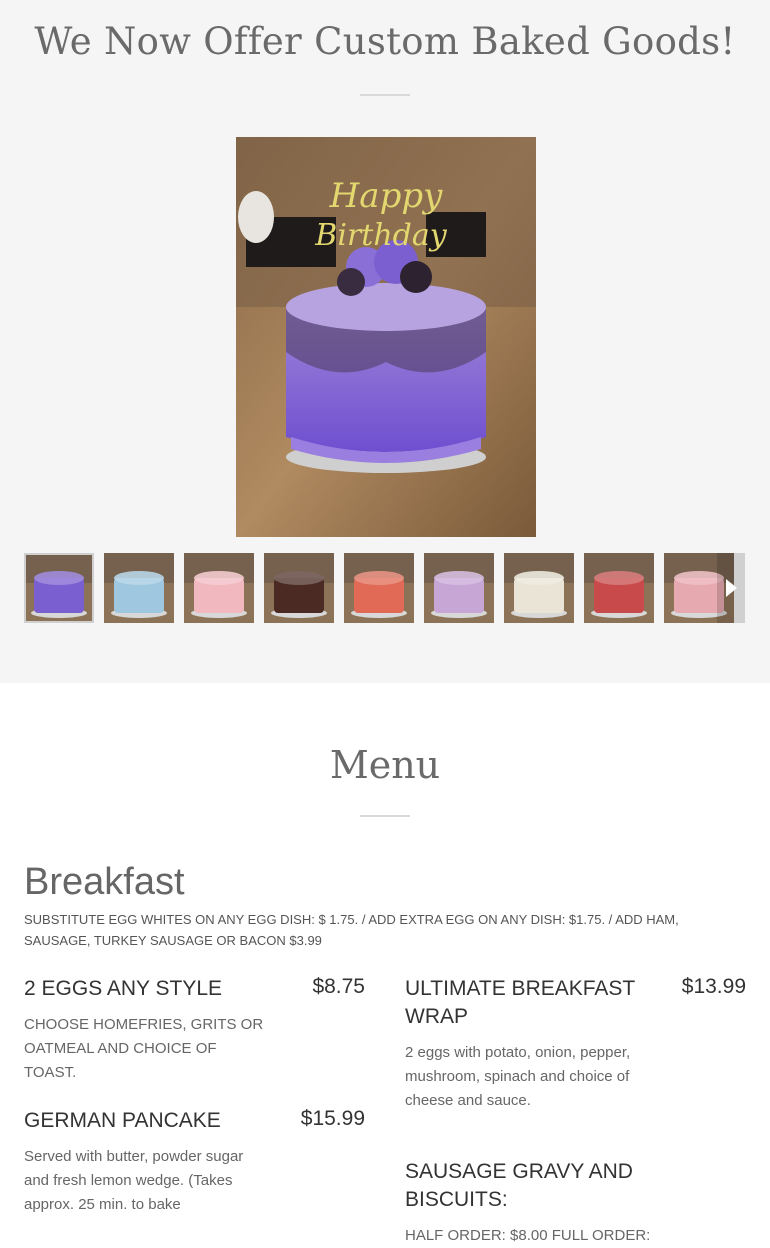  What do you see at coordinates (385, 765) in the screenshot?
I see `menu-title: Menu` at bounding box center [385, 765].